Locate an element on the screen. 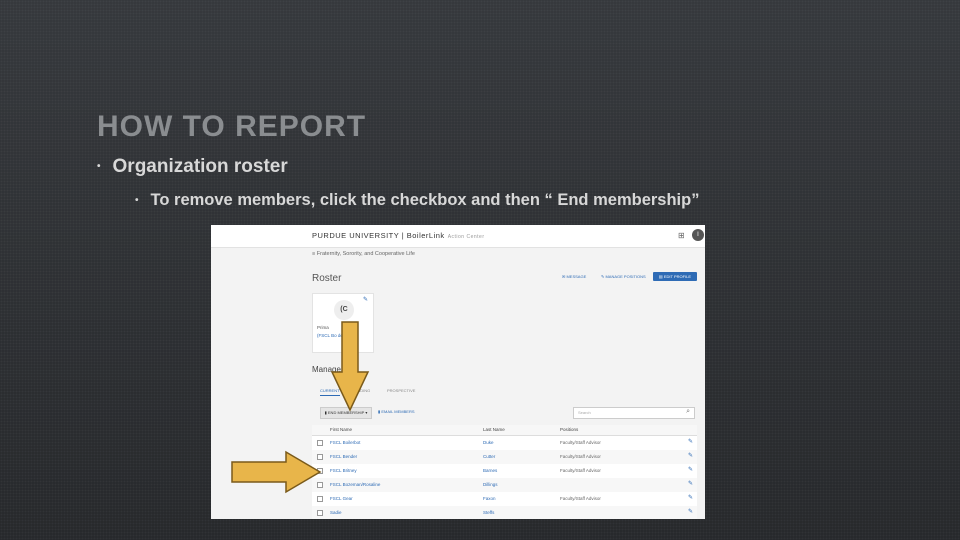 This screenshot has width=960, height=540. org-avatar: (C is located at coordinates (344, 310).